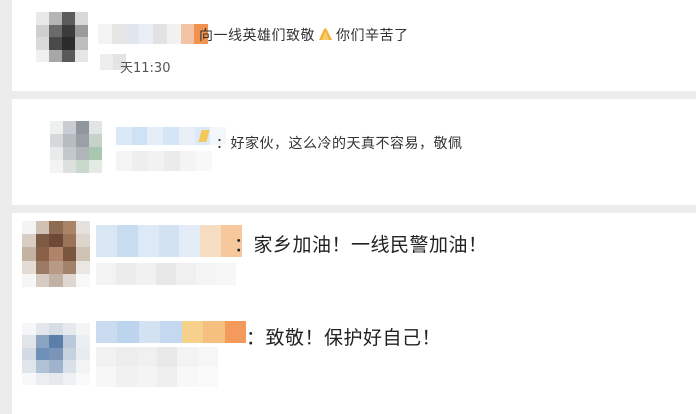  What do you see at coordinates (304, 35) in the screenshot?
I see `comment-text: 向一线英雄们致敬 你们辛苦了` at bounding box center [304, 35].